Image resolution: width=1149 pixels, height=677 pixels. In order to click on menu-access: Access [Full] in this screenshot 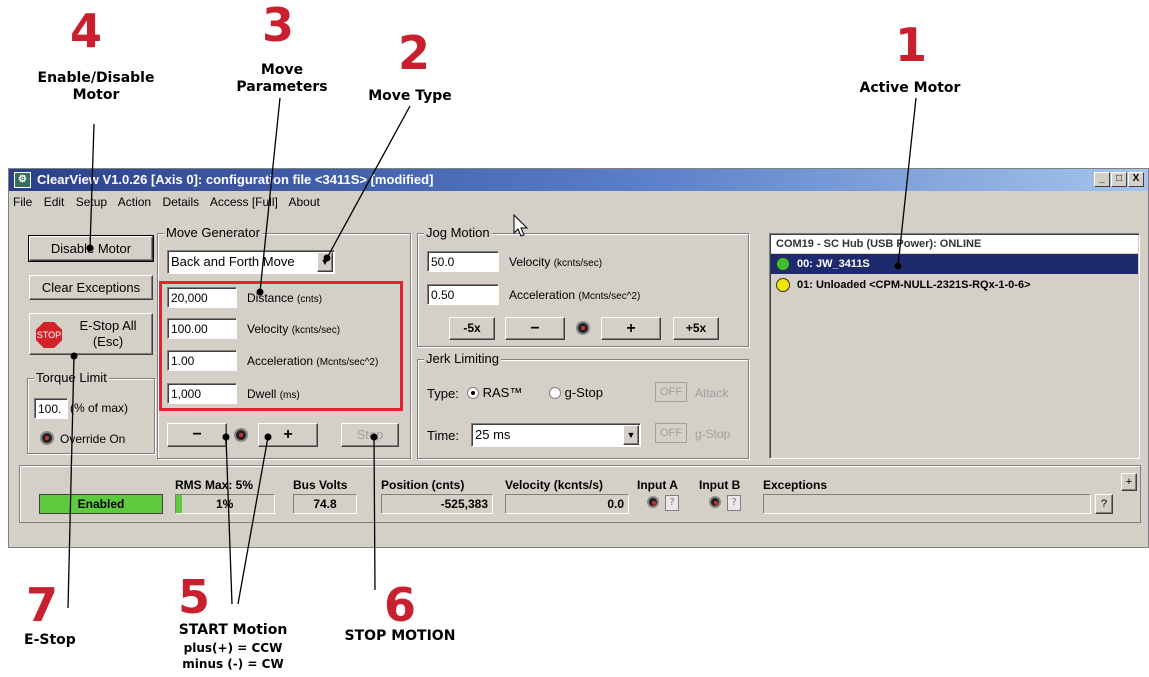, I will do `click(244, 202)`.